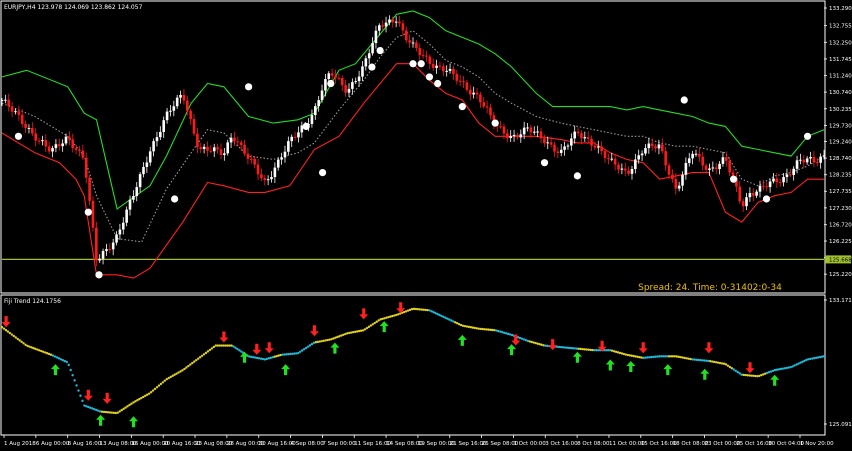 The image size is (852, 451). I want to click on indicator-header: Fiji Trend 124.1756, so click(32, 301).